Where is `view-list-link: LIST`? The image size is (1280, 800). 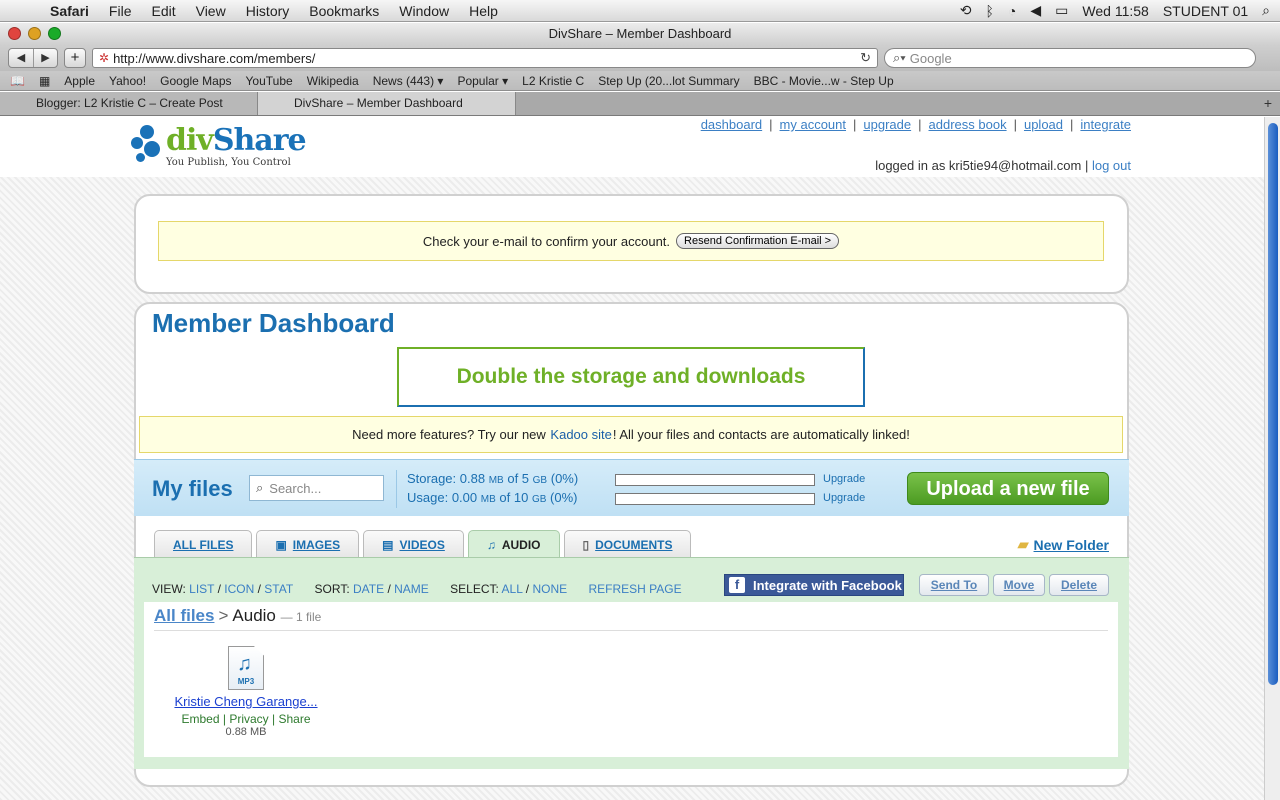 view-list-link: LIST is located at coordinates (201, 589).